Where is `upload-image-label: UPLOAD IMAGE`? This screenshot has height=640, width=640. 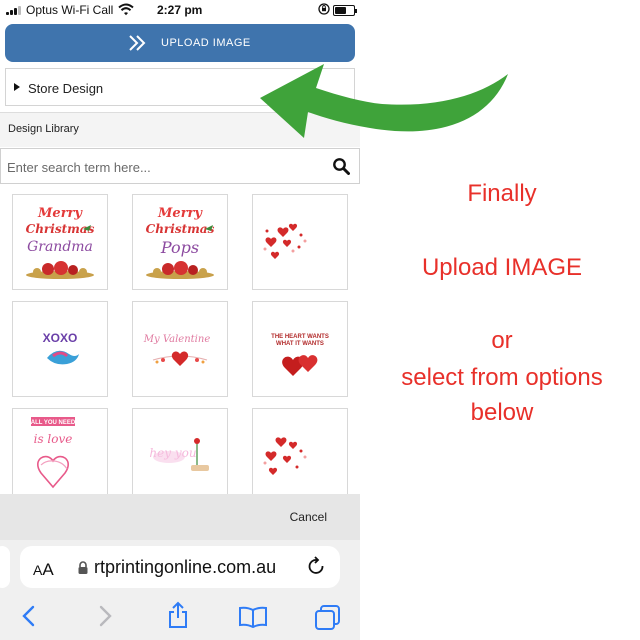
upload-image-label: UPLOAD IMAGE is located at coordinates (206, 43).